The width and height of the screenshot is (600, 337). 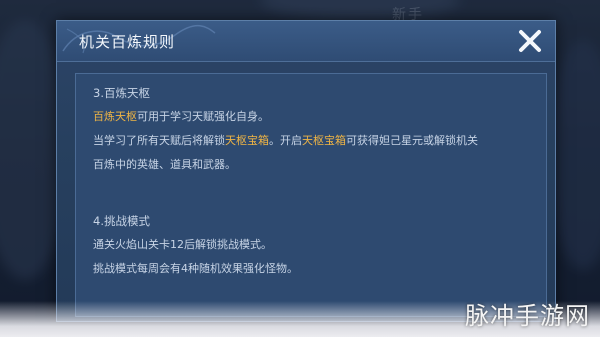 What do you see at coordinates (306, 41) in the screenshot?
I see `dialog-header: 机关百炼规则` at bounding box center [306, 41].